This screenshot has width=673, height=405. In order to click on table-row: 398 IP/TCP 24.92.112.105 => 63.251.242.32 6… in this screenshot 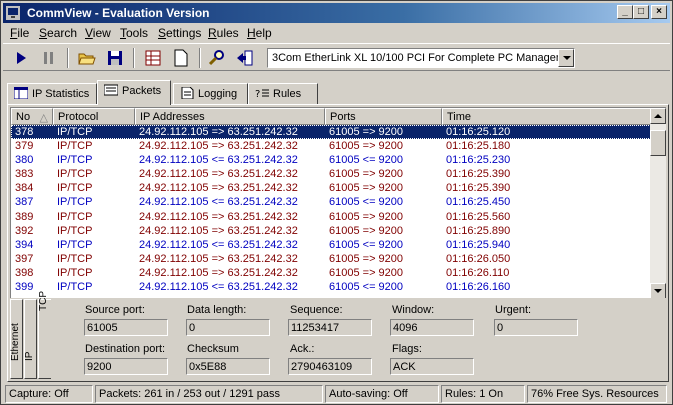, I will do `click(331, 273)`.